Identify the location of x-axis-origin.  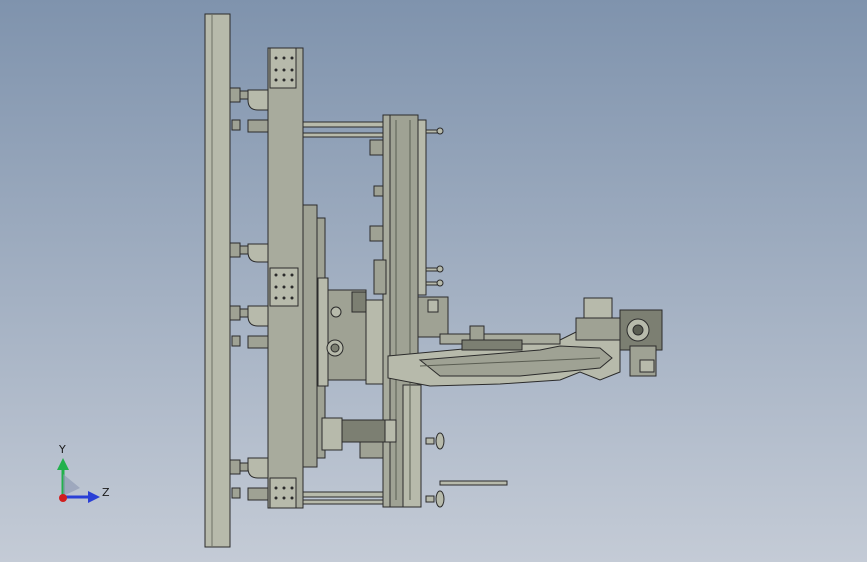
(63, 498).